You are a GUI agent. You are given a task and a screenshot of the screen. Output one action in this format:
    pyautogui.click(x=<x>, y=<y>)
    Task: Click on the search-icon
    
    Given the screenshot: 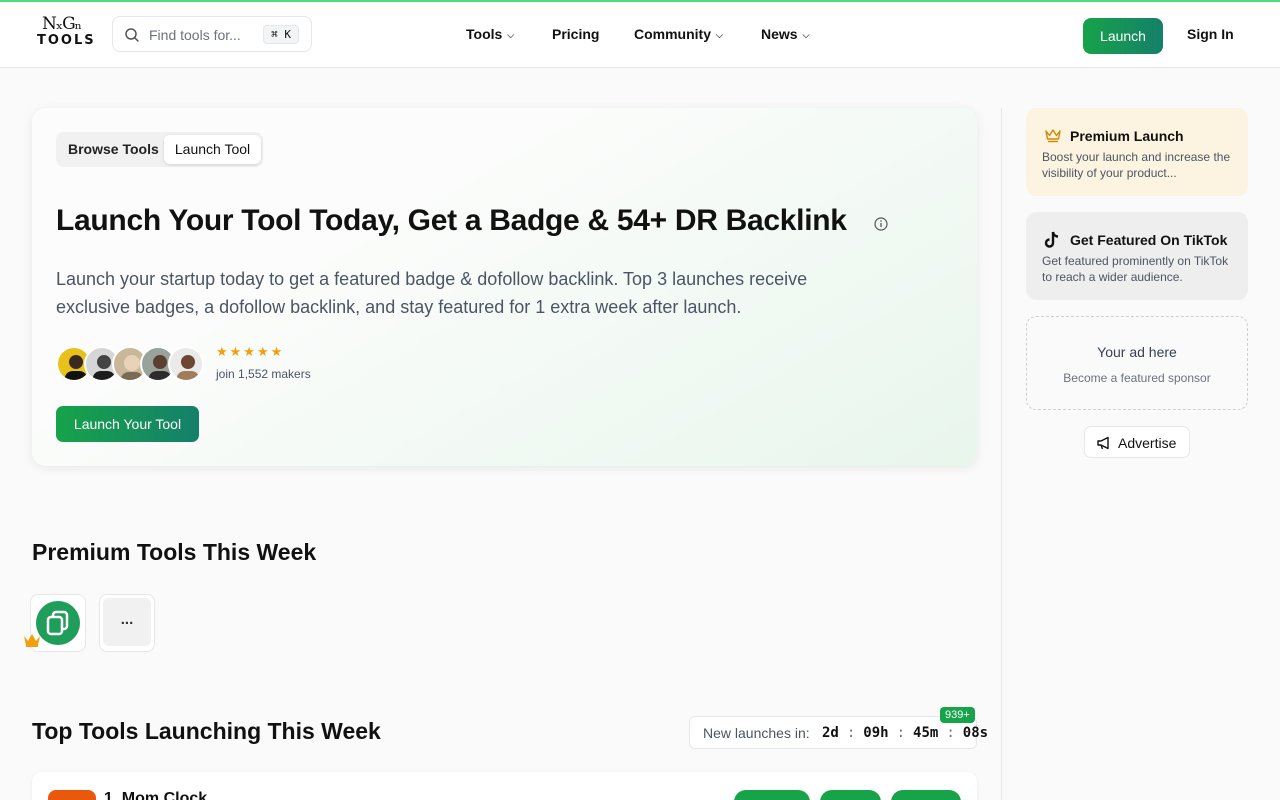 What is the action you would take?
    pyautogui.click(x=132, y=35)
    